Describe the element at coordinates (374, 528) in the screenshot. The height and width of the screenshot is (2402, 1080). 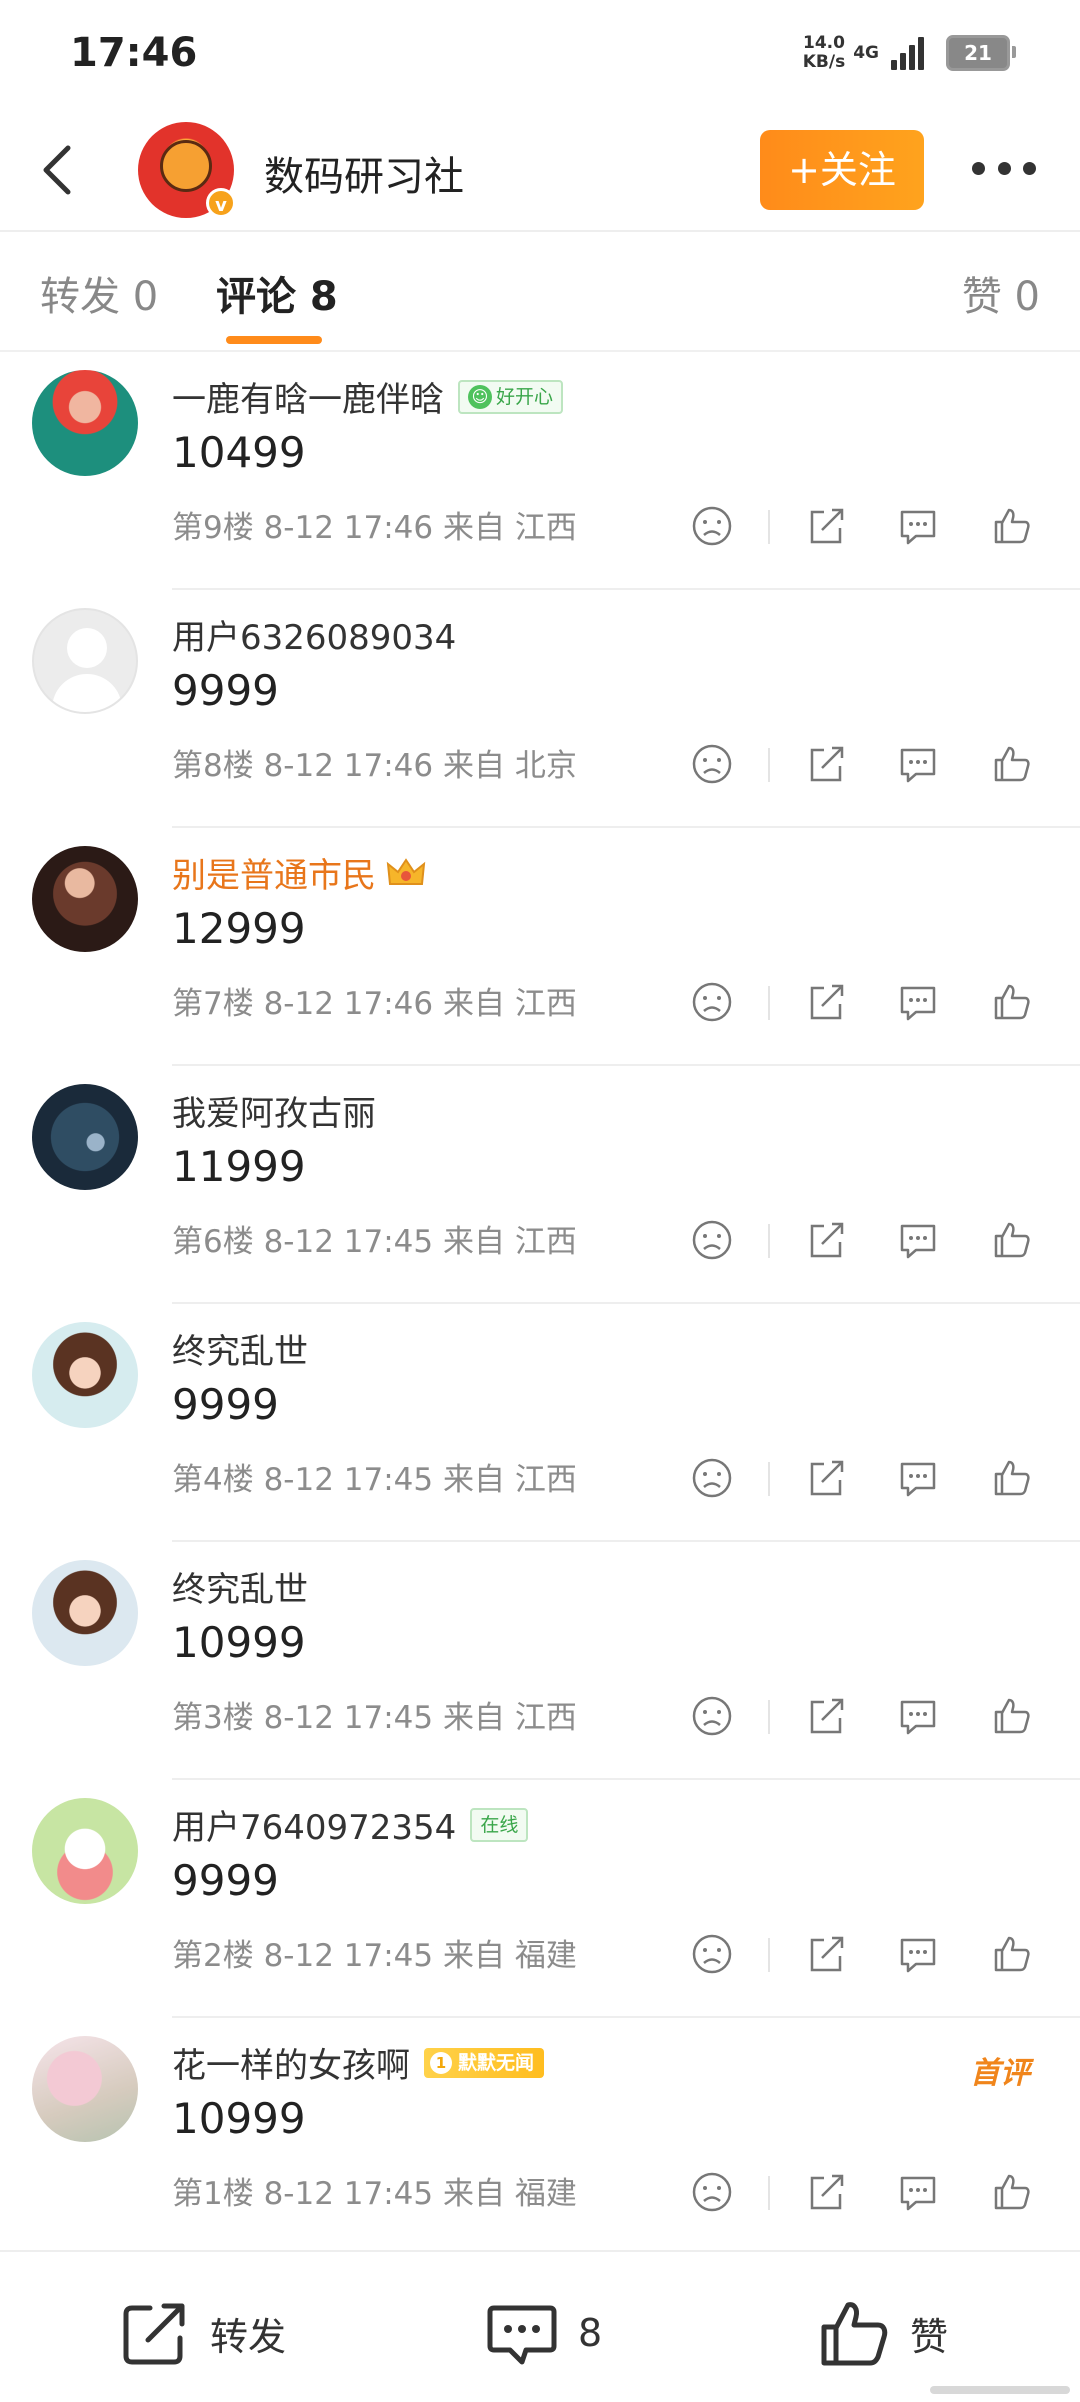
I see `comment-meta: 第9楼 8-12 17:46 来自 江西` at that location.